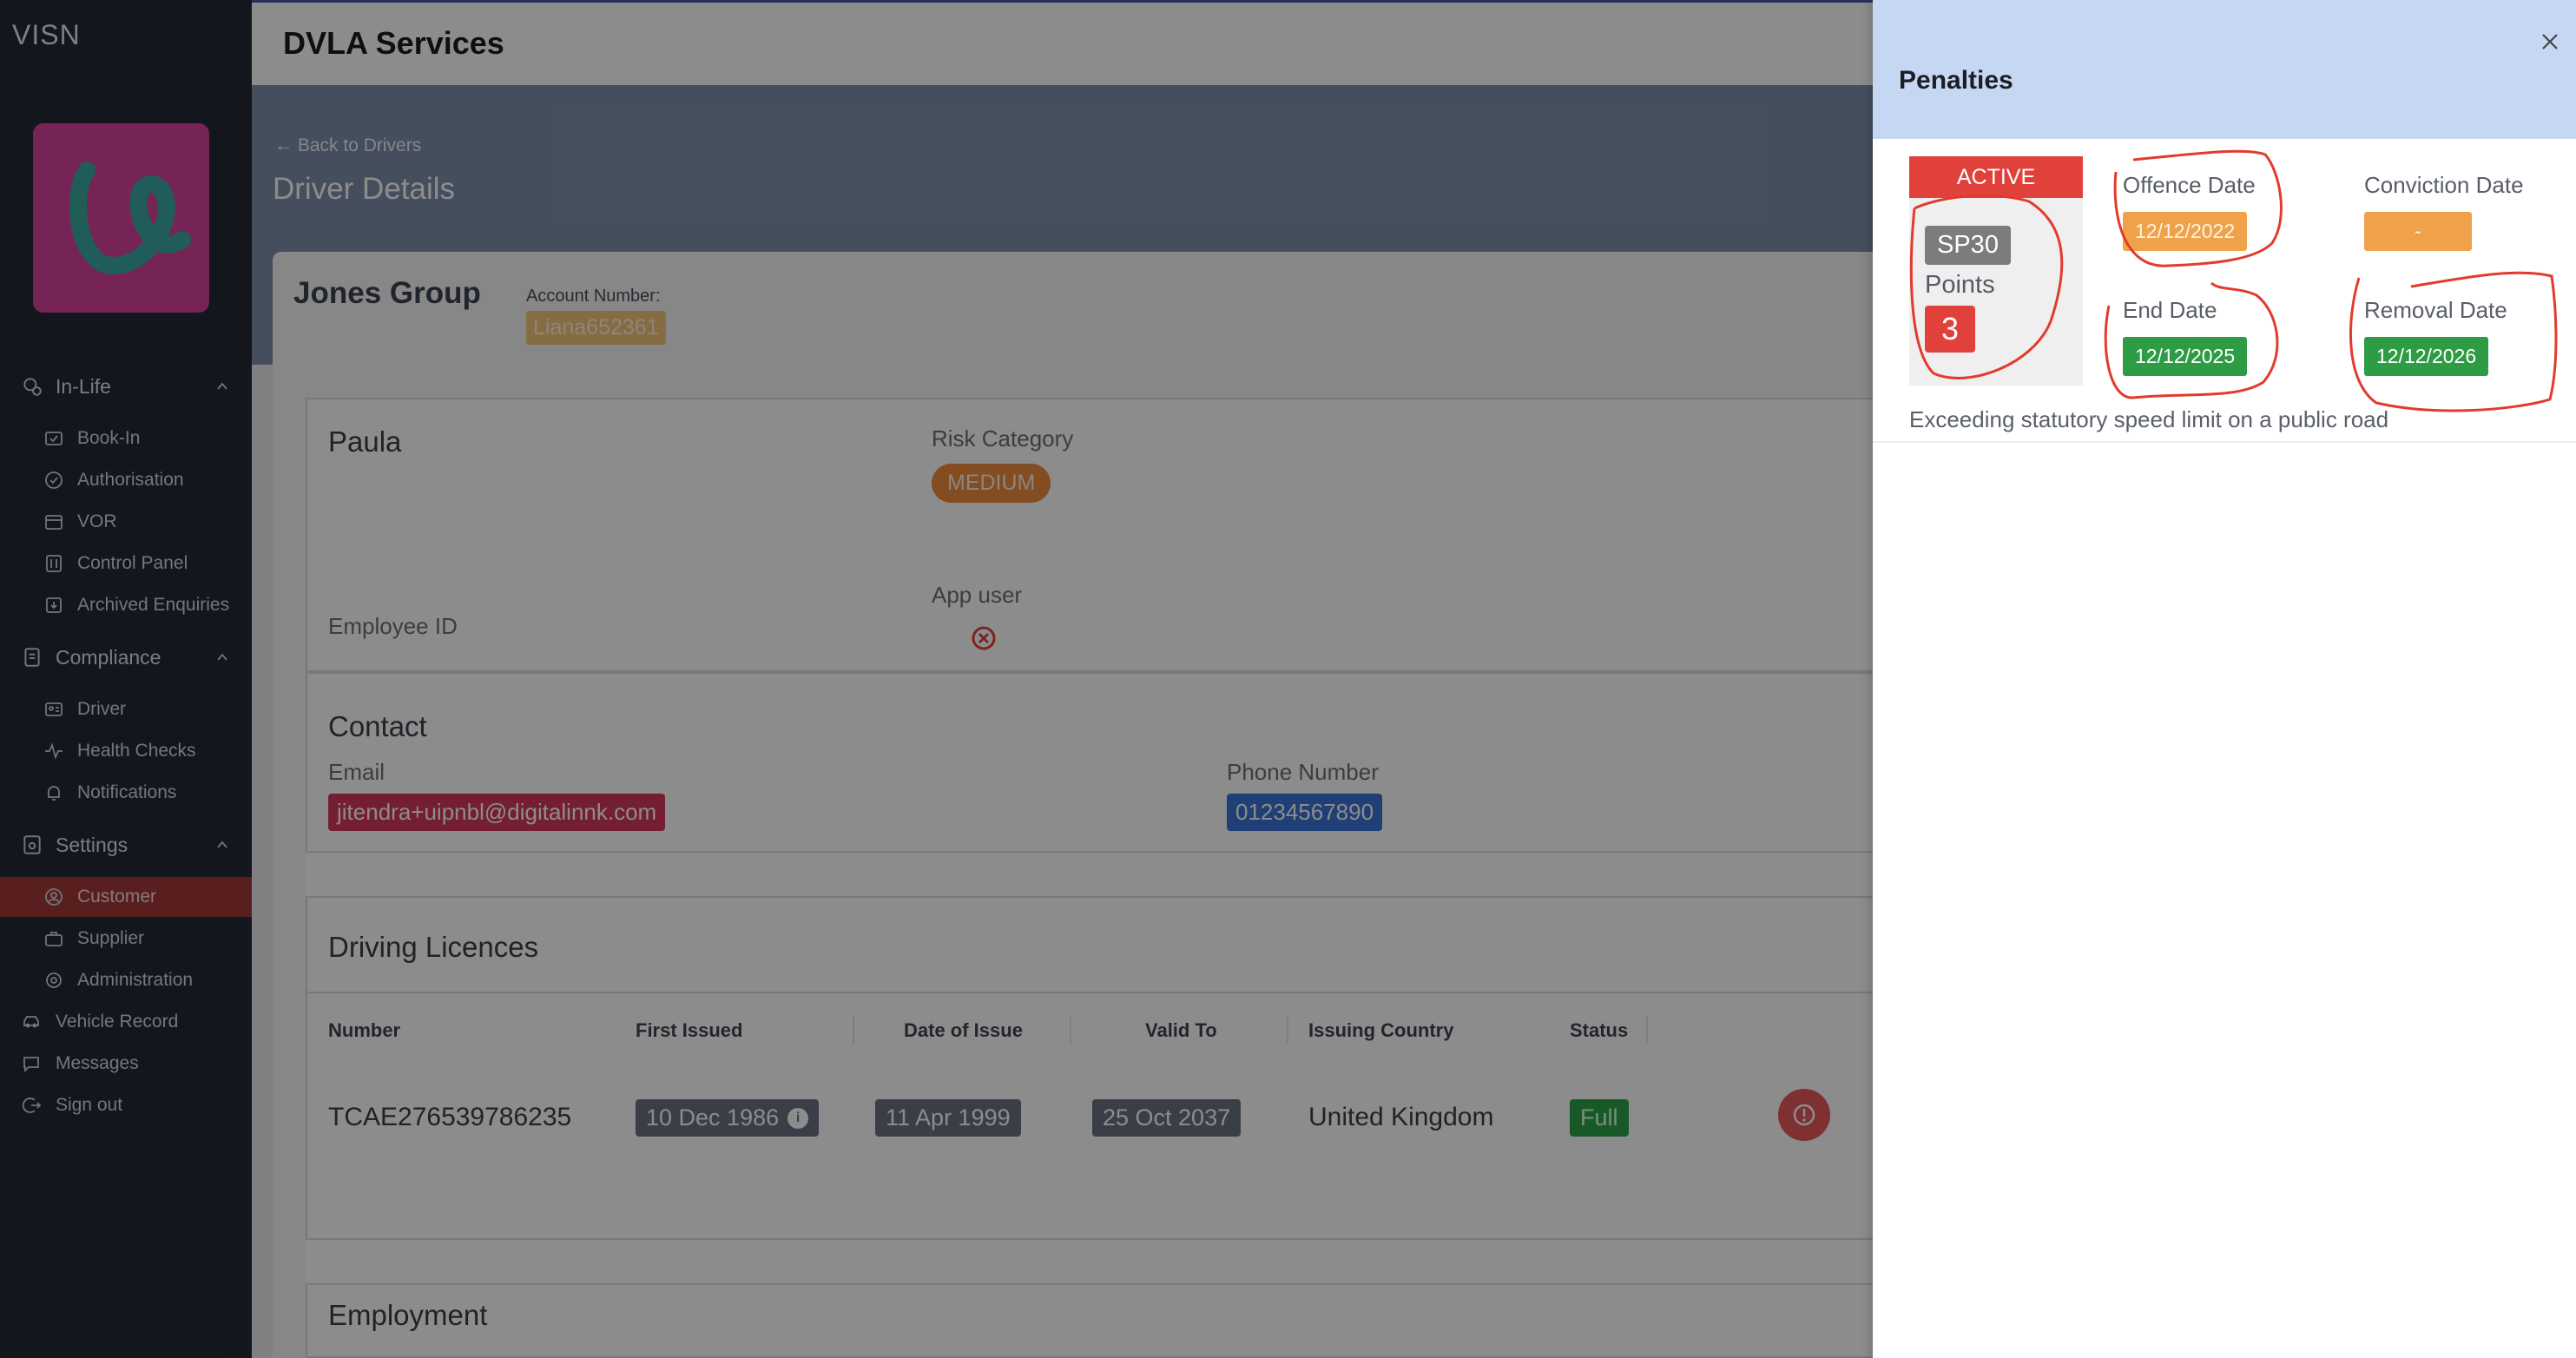 This screenshot has width=2576, height=1358. Describe the element at coordinates (2224, 69) in the screenshot. I see `drawer-header: Penalties` at that location.